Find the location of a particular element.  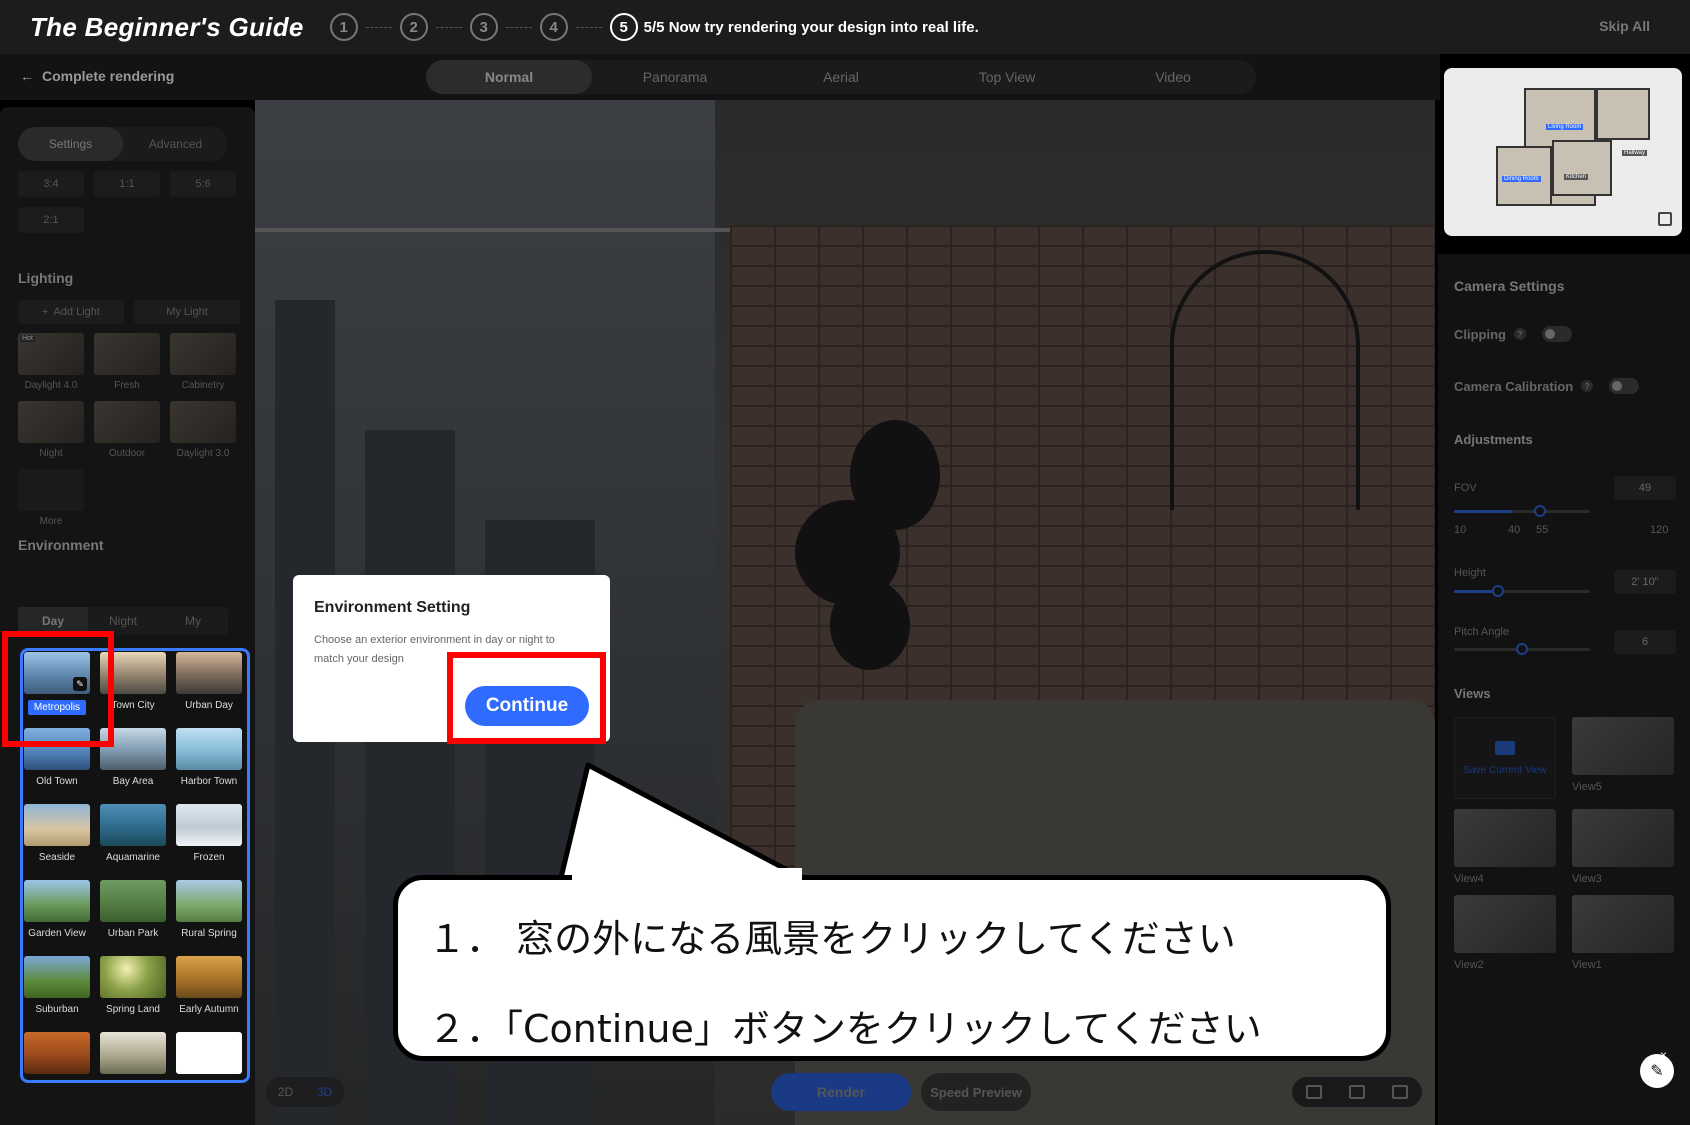

speed-preview-button: Speed Preview is located at coordinates (976, 1092).